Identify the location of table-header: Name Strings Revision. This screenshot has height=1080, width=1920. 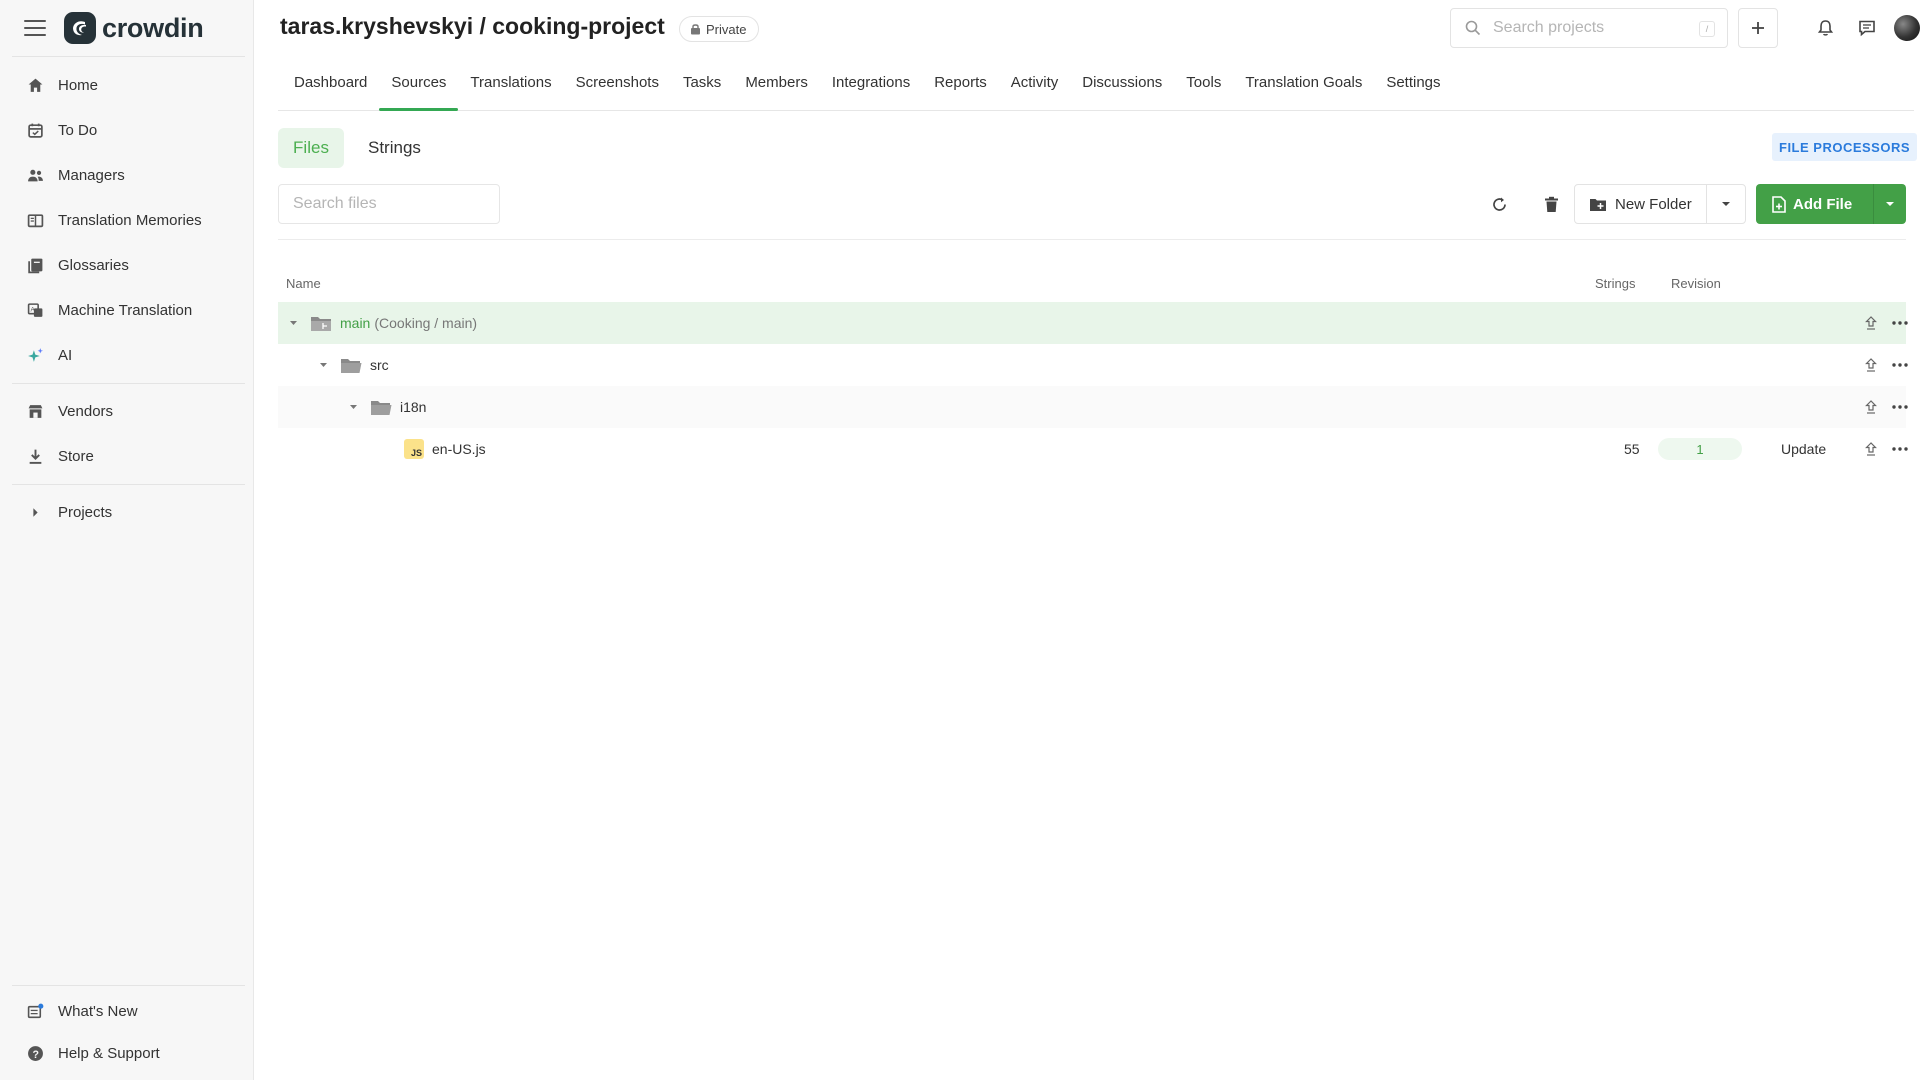
(1092, 284).